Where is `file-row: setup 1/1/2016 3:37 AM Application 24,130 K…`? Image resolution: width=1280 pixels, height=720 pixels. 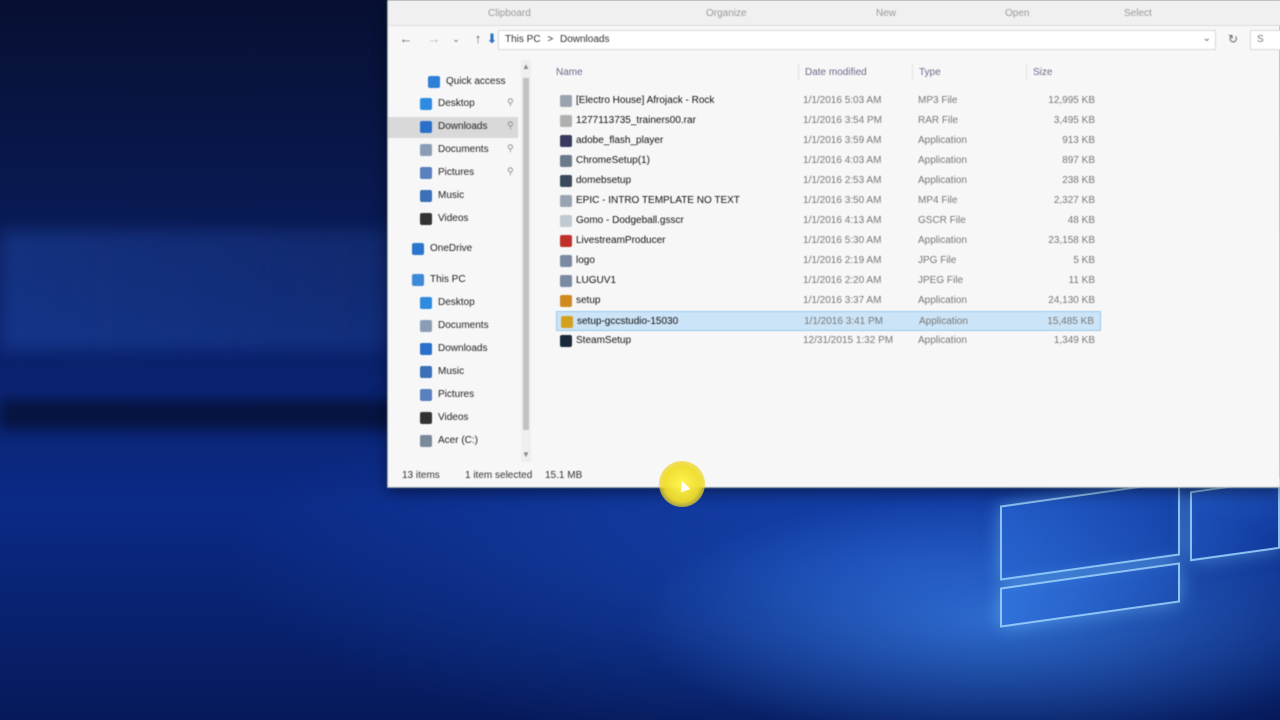 file-row: setup 1/1/2016 3:37 AM Application 24,130 K… is located at coordinates (828, 301).